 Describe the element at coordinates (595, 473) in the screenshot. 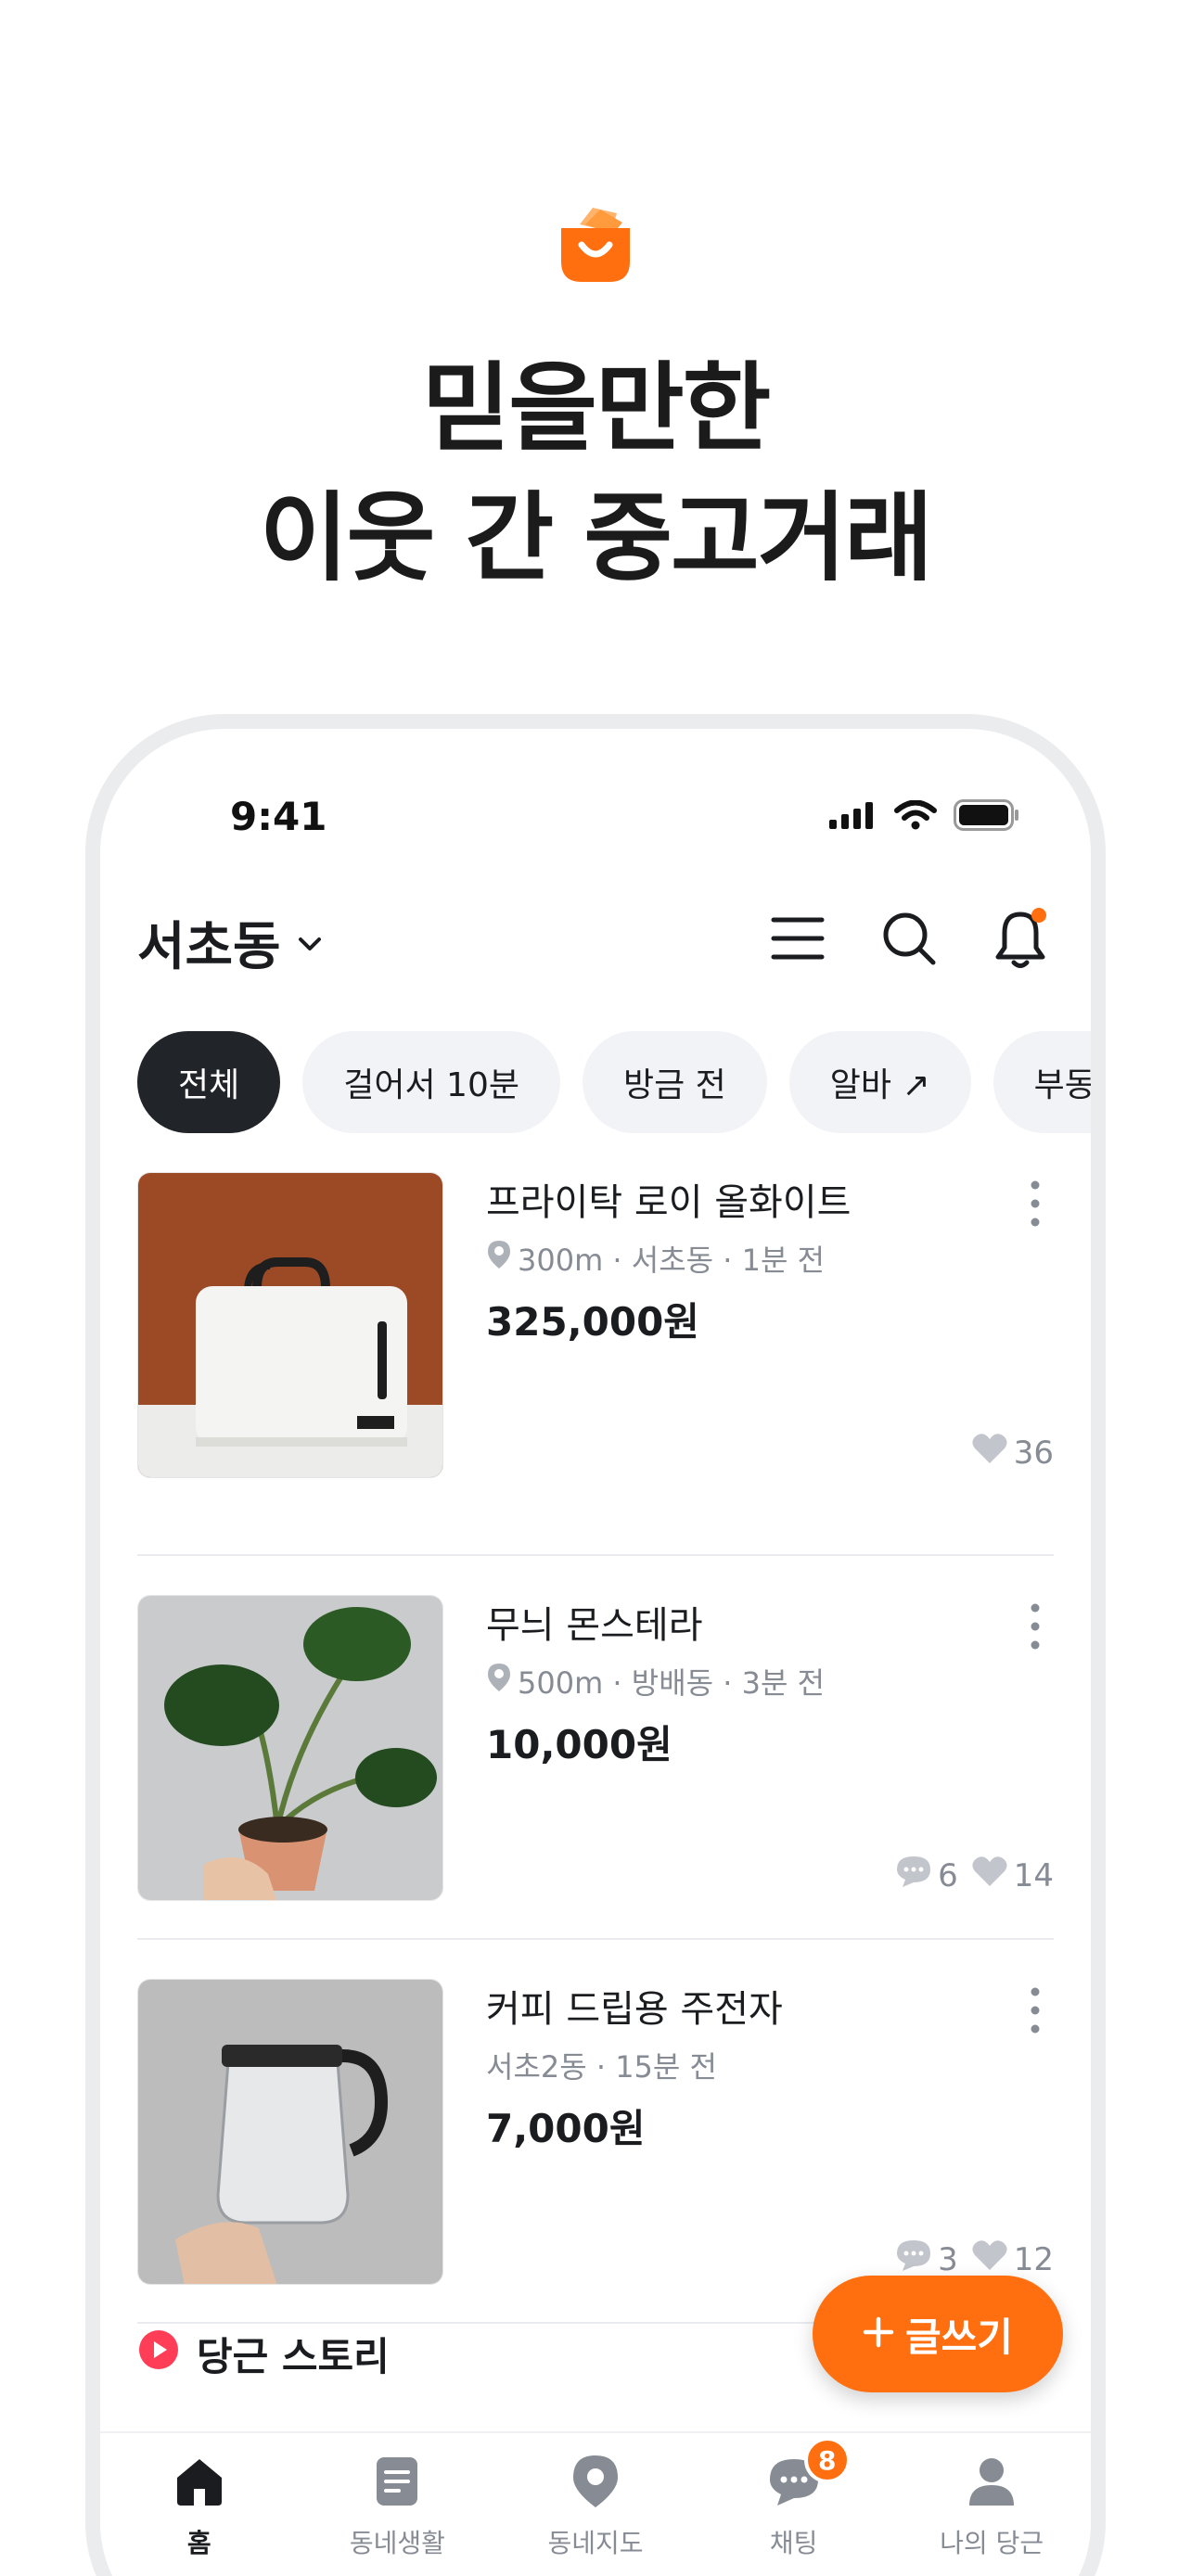

I see `promo-headline: 믿을만한 이웃 간 중고거래` at that location.